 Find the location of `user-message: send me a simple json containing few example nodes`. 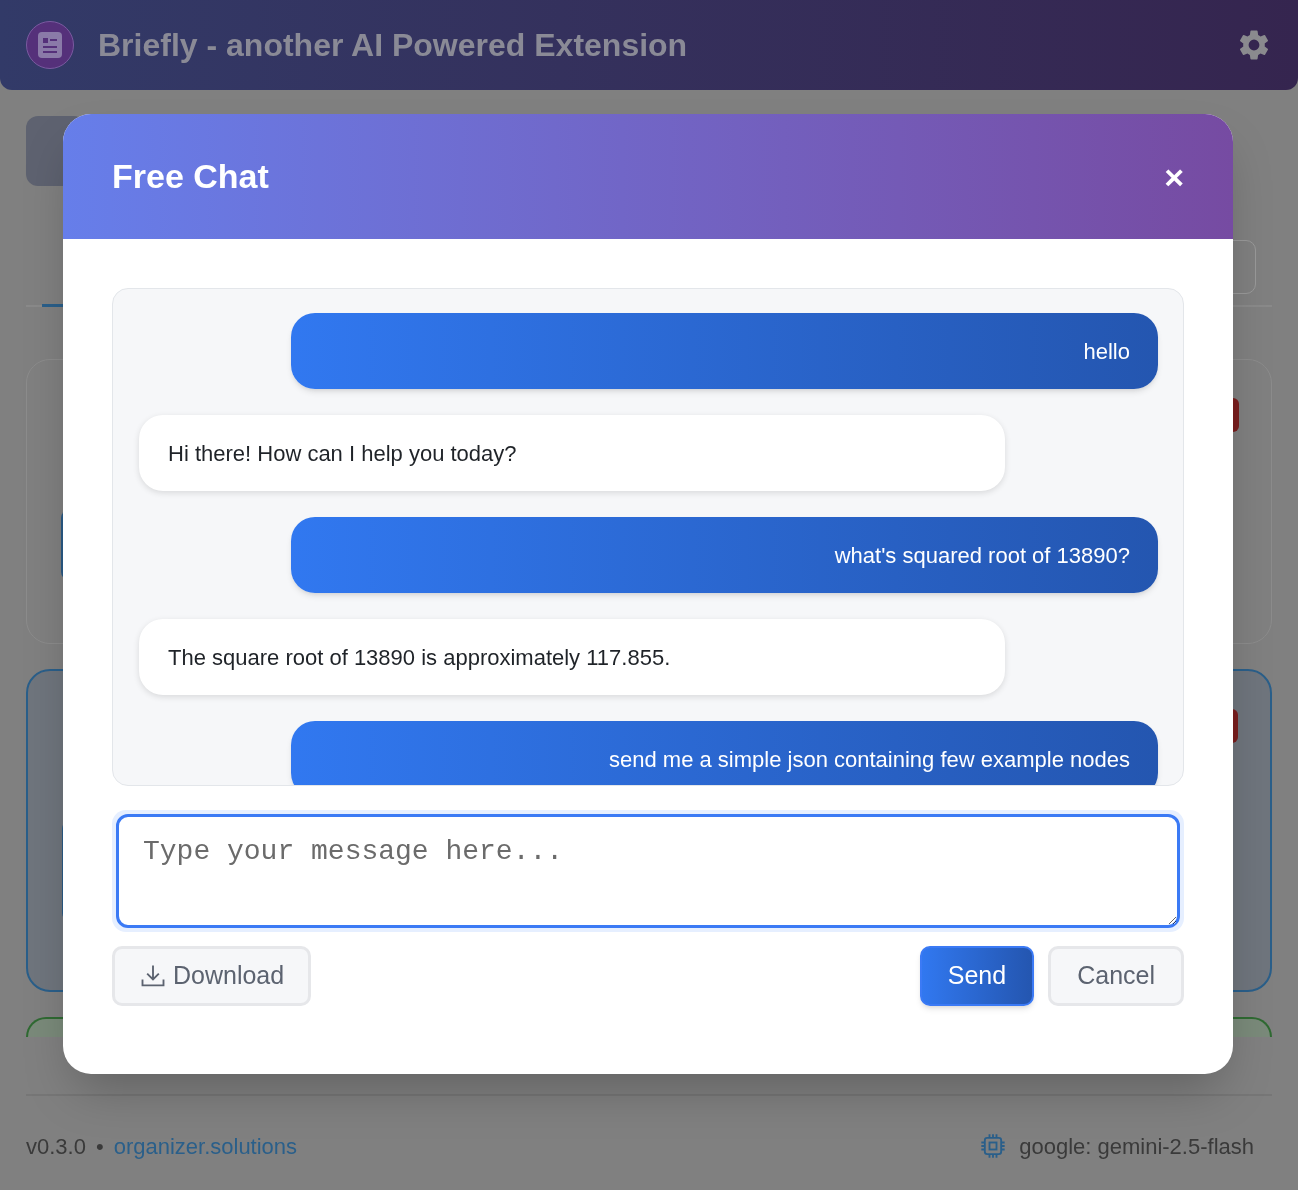

user-message: send me a simple json containing few example nodes is located at coordinates (724, 753).